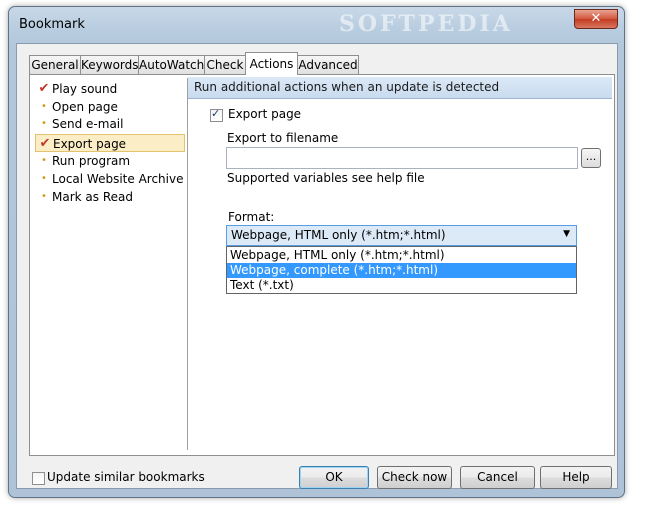  Describe the element at coordinates (85, 107) in the screenshot. I see `list-item-label: Open page` at that location.